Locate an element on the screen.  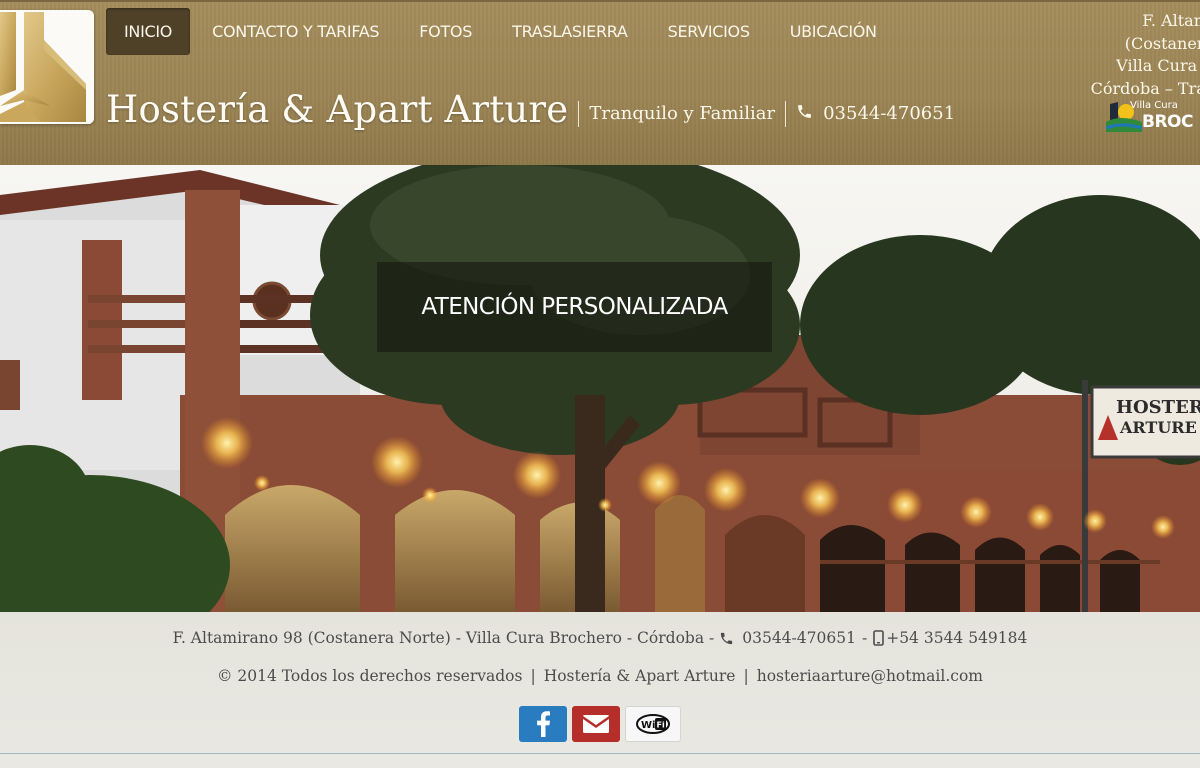
nav-item-contacto-tarifas: CONTACTO Y TARIFAS is located at coordinates (295, 31).